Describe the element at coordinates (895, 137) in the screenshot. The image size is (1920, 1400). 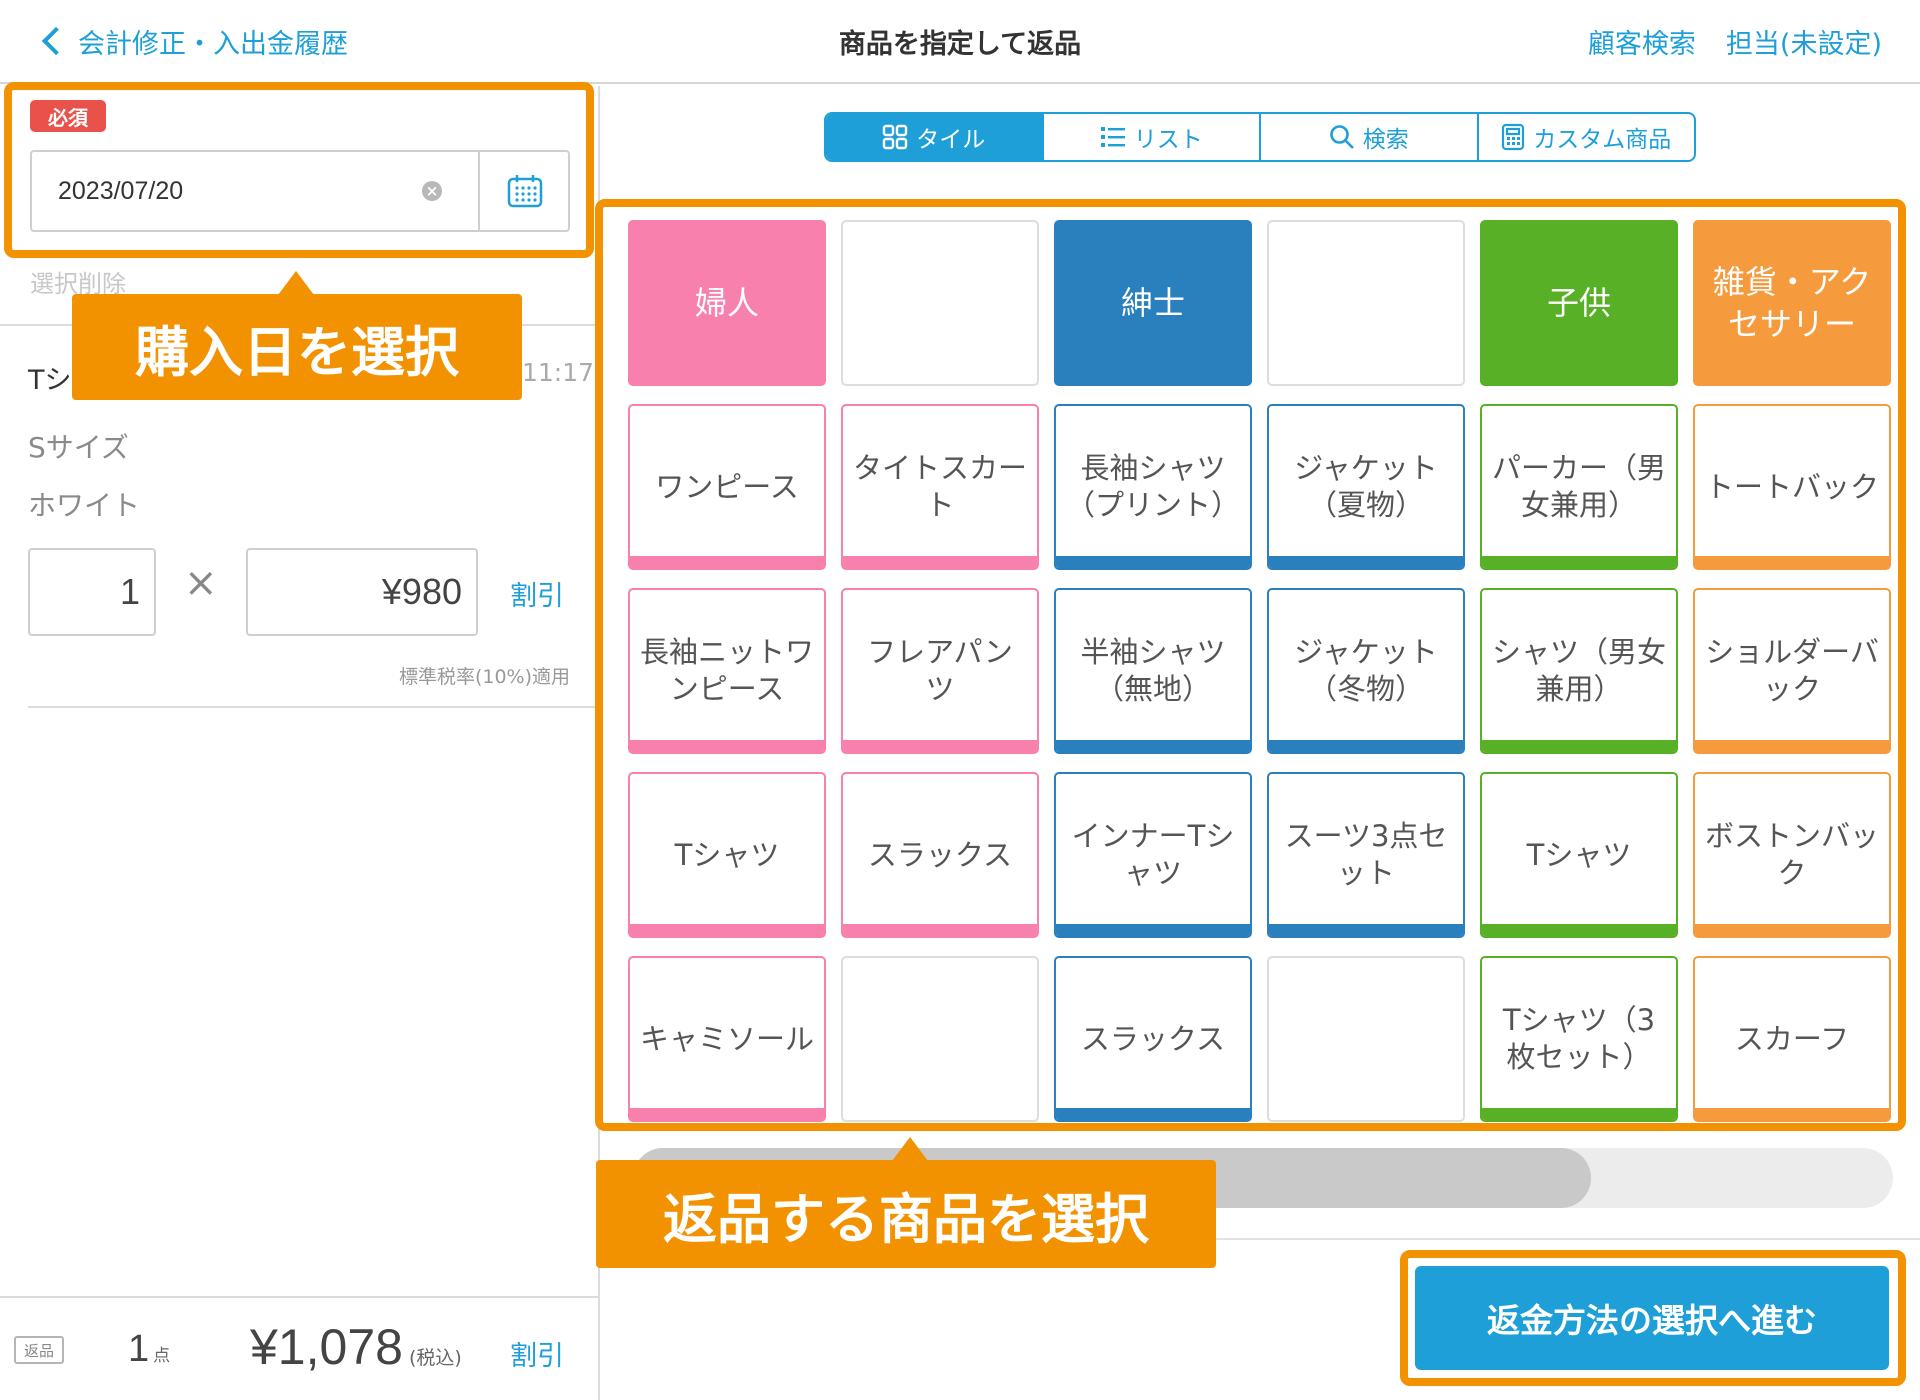
I see `grid-icon` at that location.